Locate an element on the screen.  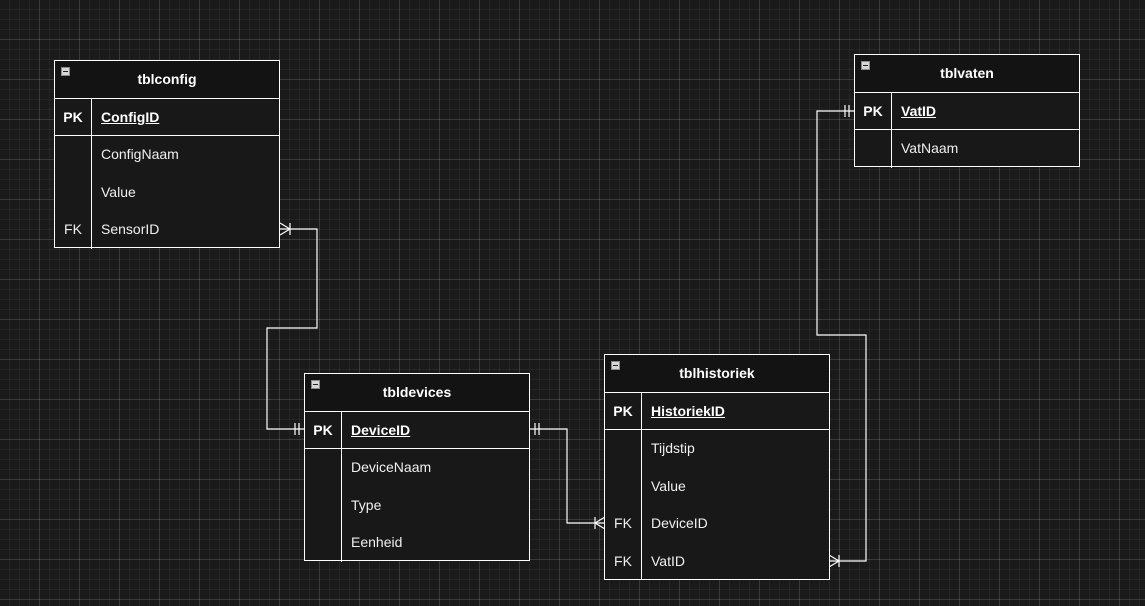
field-name: ConfigNaam is located at coordinates (140, 154).